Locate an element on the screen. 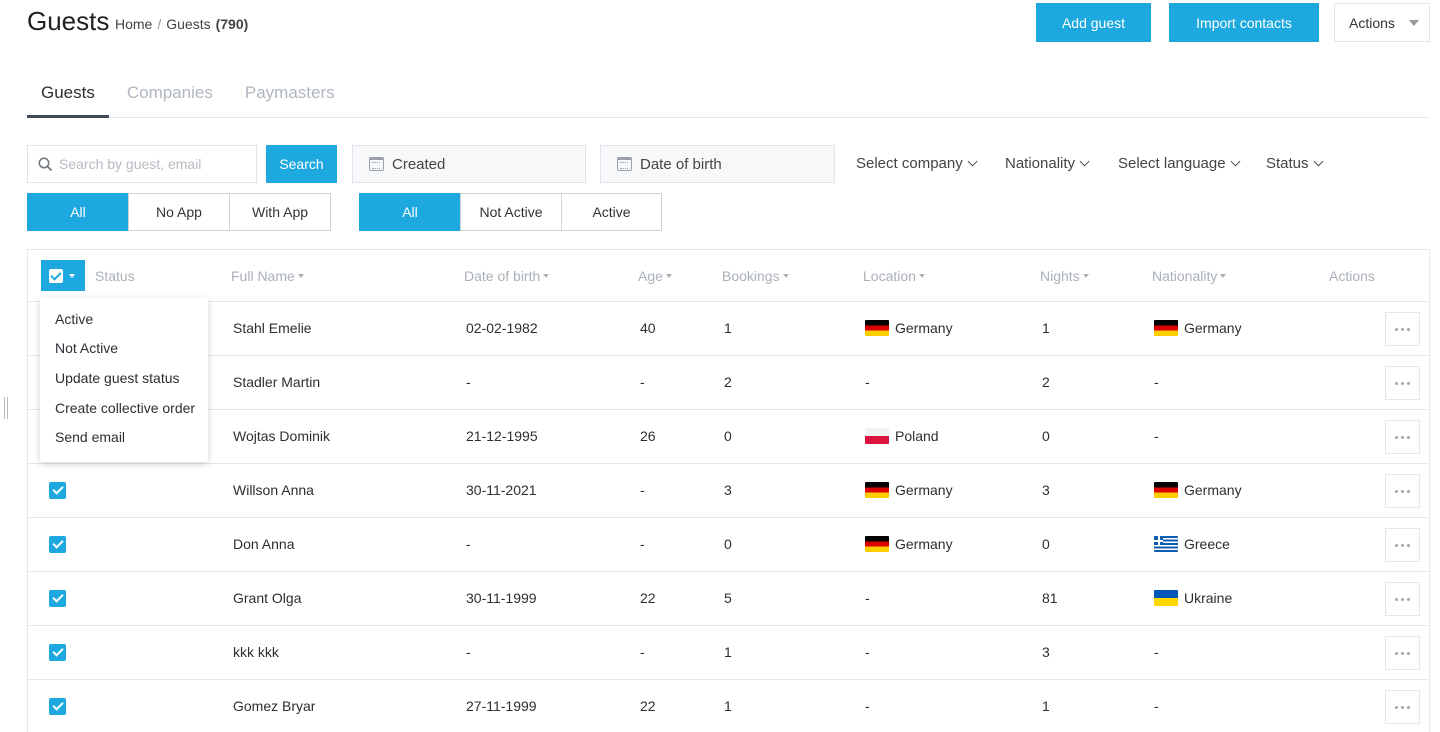 The width and height of the screenshot is (1440, 732). cell-location: Poland is located at coordinates (902, 436).